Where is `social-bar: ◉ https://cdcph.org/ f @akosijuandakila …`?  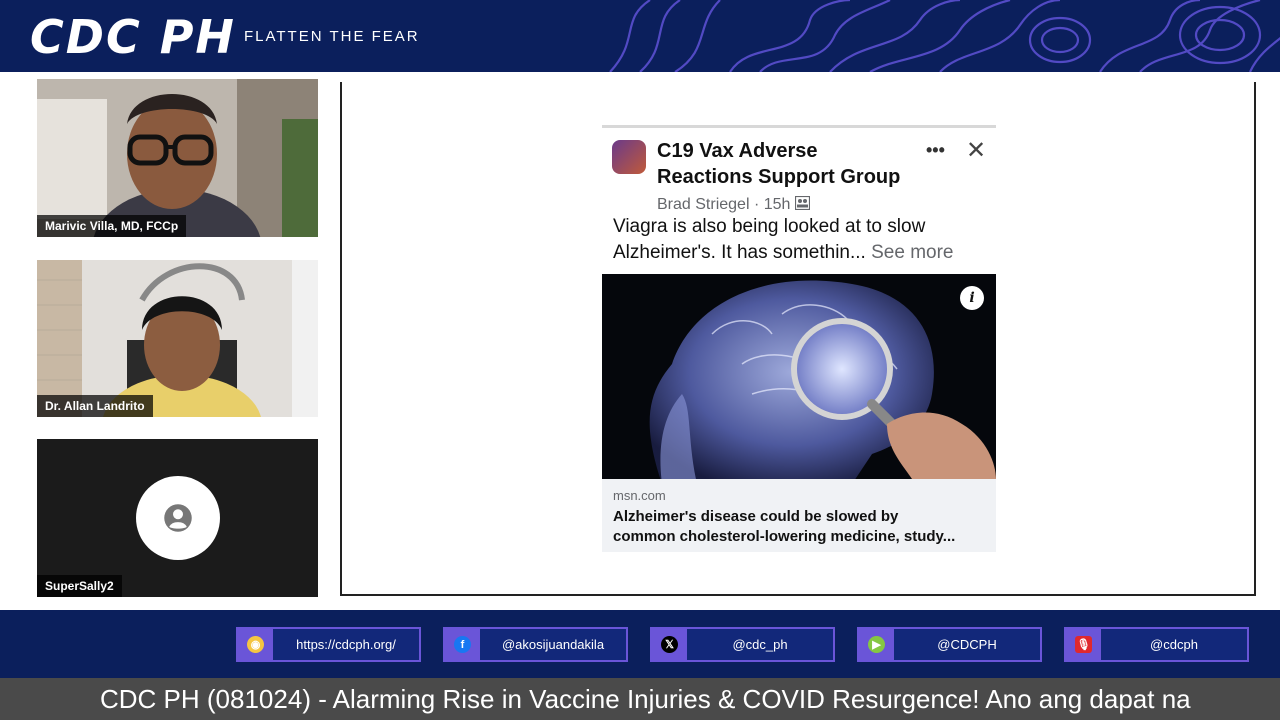 social-bar: ◉ https://cdcph.org/ f @akosijuandakila … is located at coordinates (640, 644).